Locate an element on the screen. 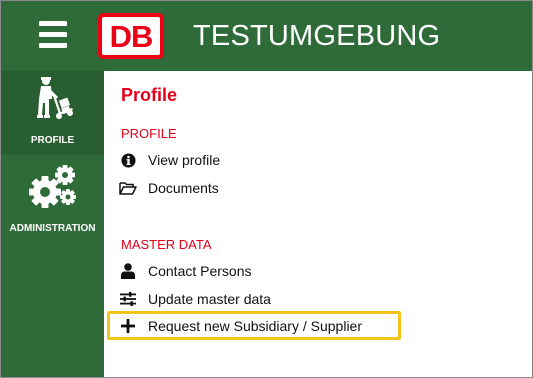 Image resolution: width=533 pixels, height=378 pixels. menu-item-contact-persons: Contact Persons is located at coordinates (185, 271).